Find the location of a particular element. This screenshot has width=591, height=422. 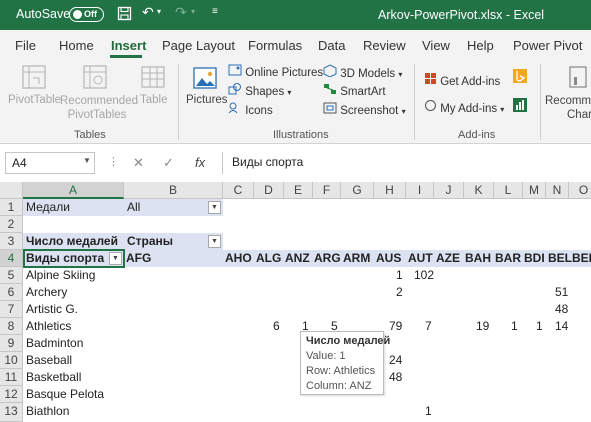

column-header-g: G is located at coordinates (357, 190).